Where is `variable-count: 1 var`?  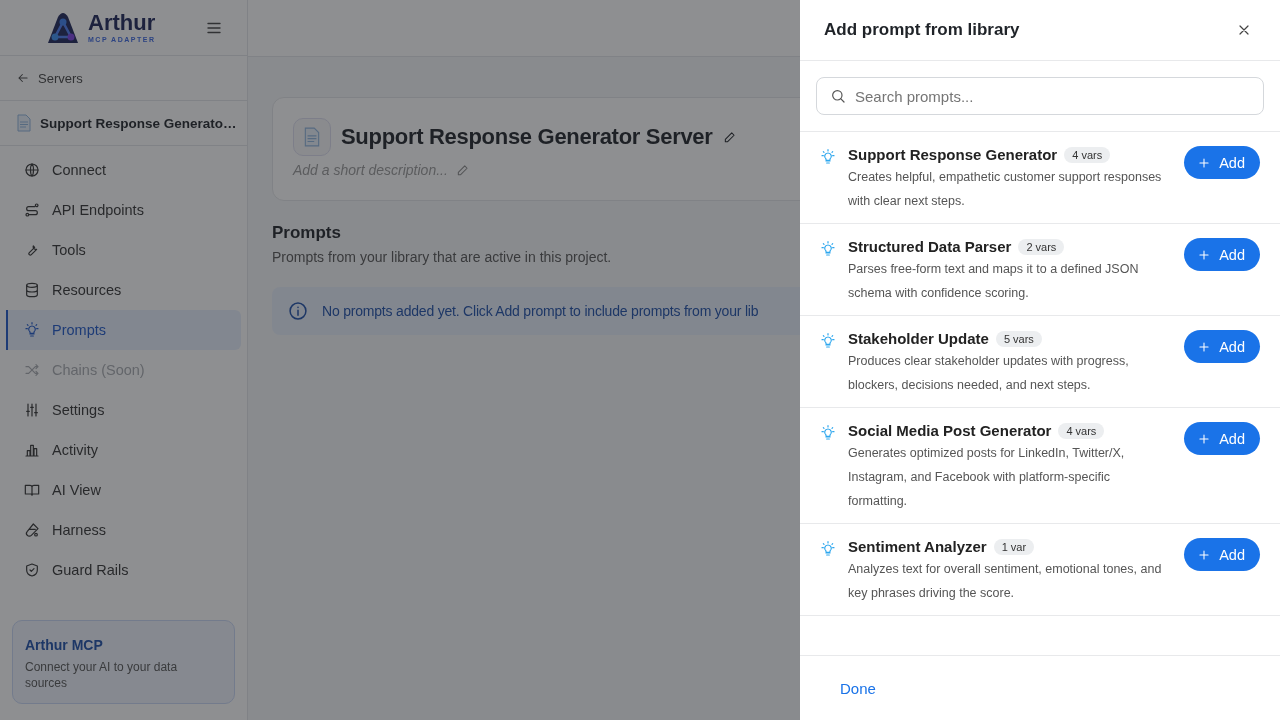 variable-count: 1 var is located at coordinates (1014, 546).